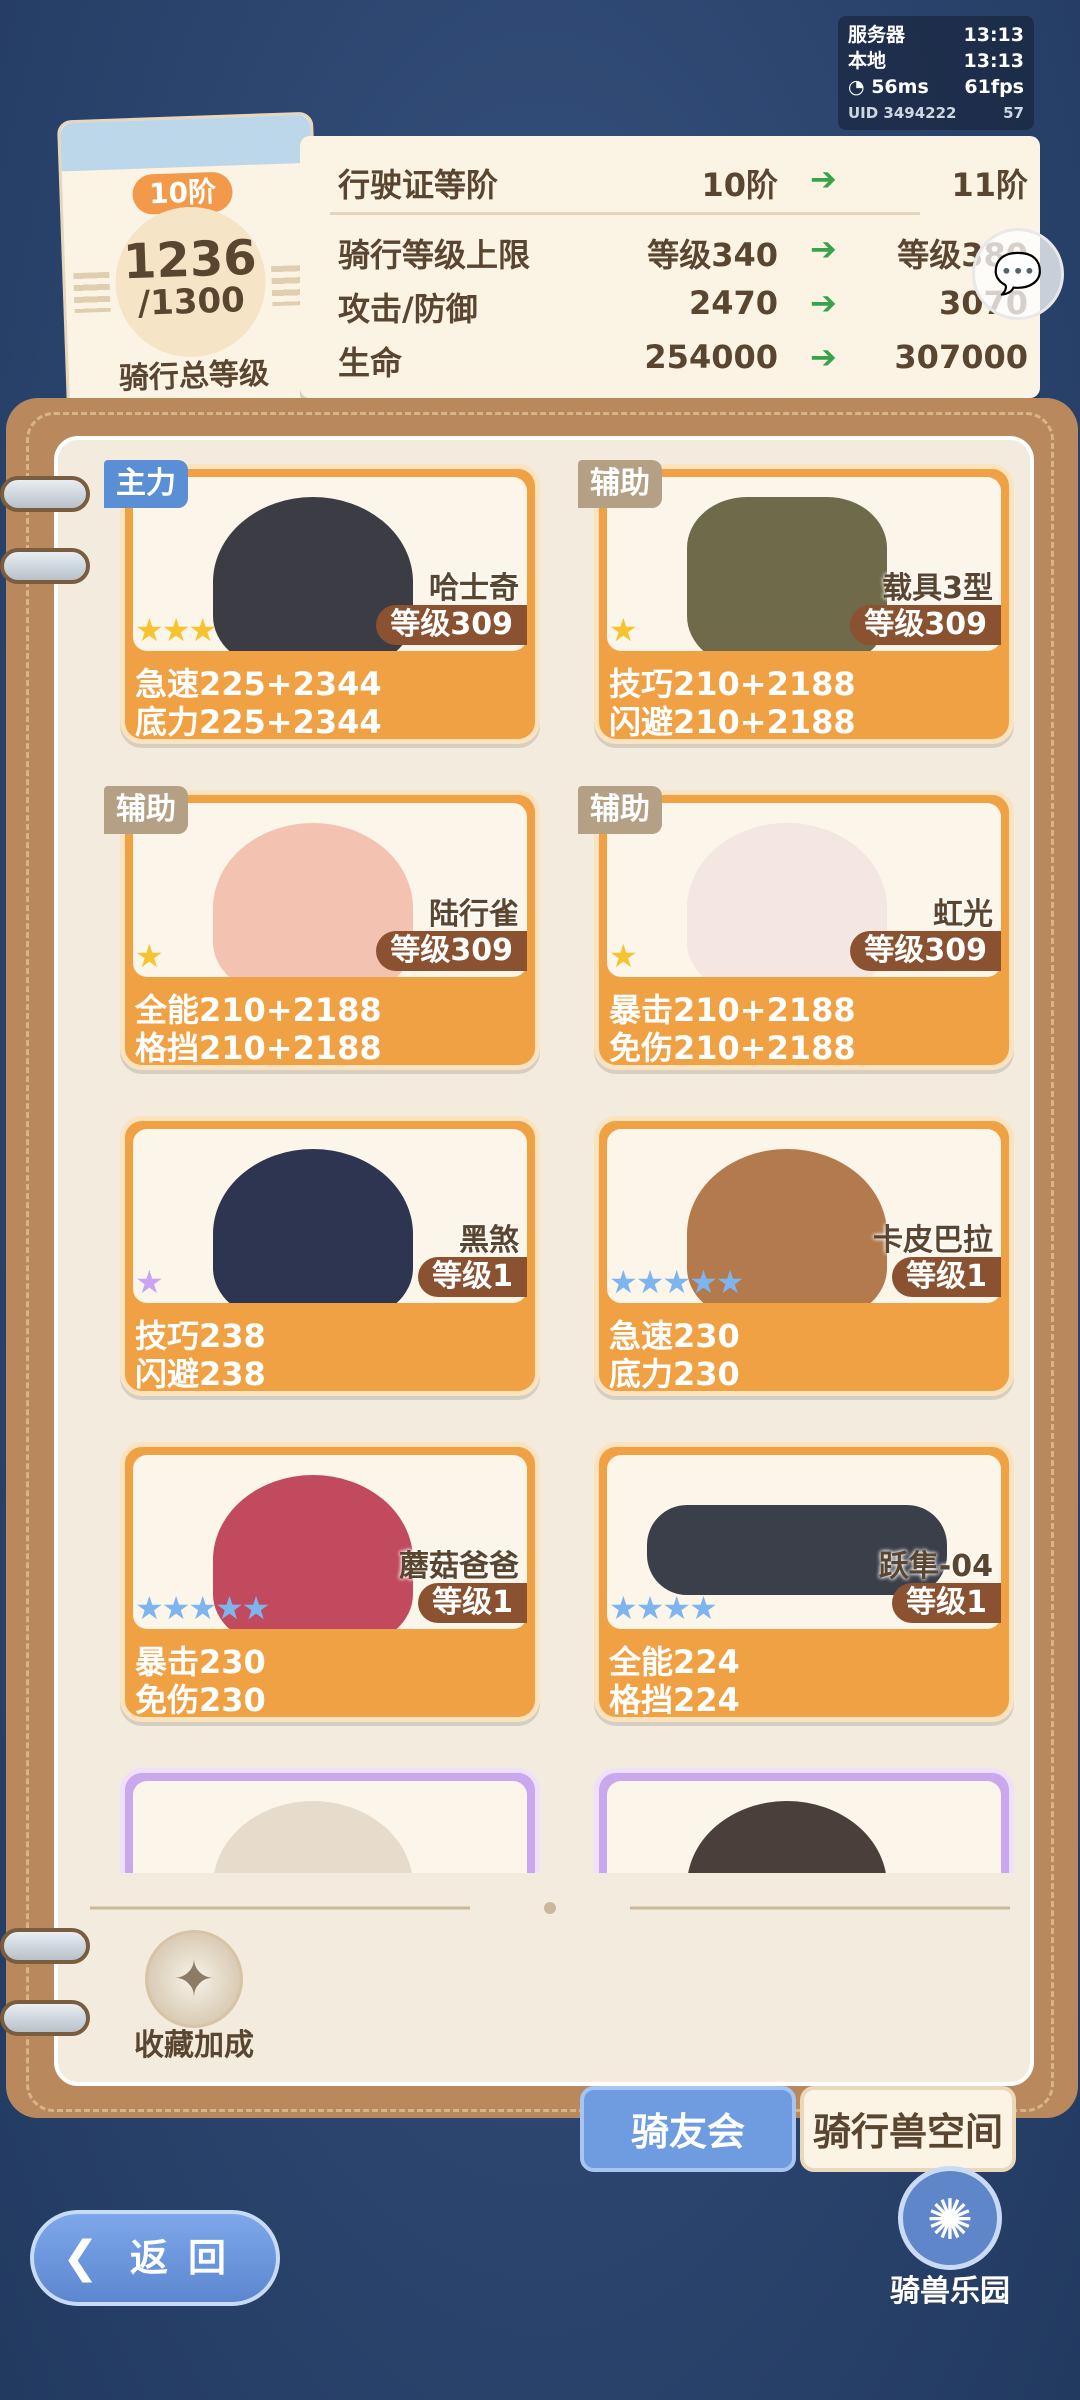 The image size is (1080, 2400). Describe the element at coordinates (489, 1240) in the screenshot. I see `mount-name: 黑煞` at that location.